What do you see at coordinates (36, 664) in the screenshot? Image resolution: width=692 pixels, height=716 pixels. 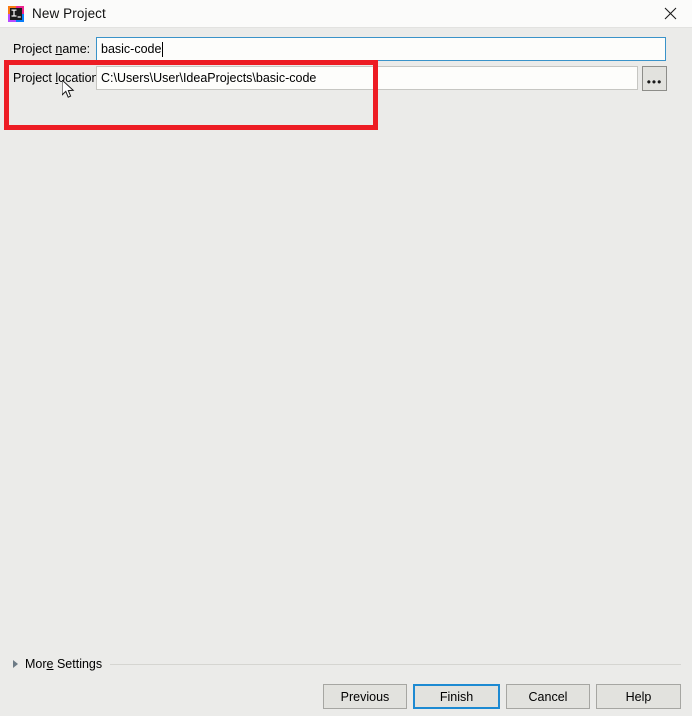 I see `more-settings-label-pre: Mor` at bounding box center [36, 664].